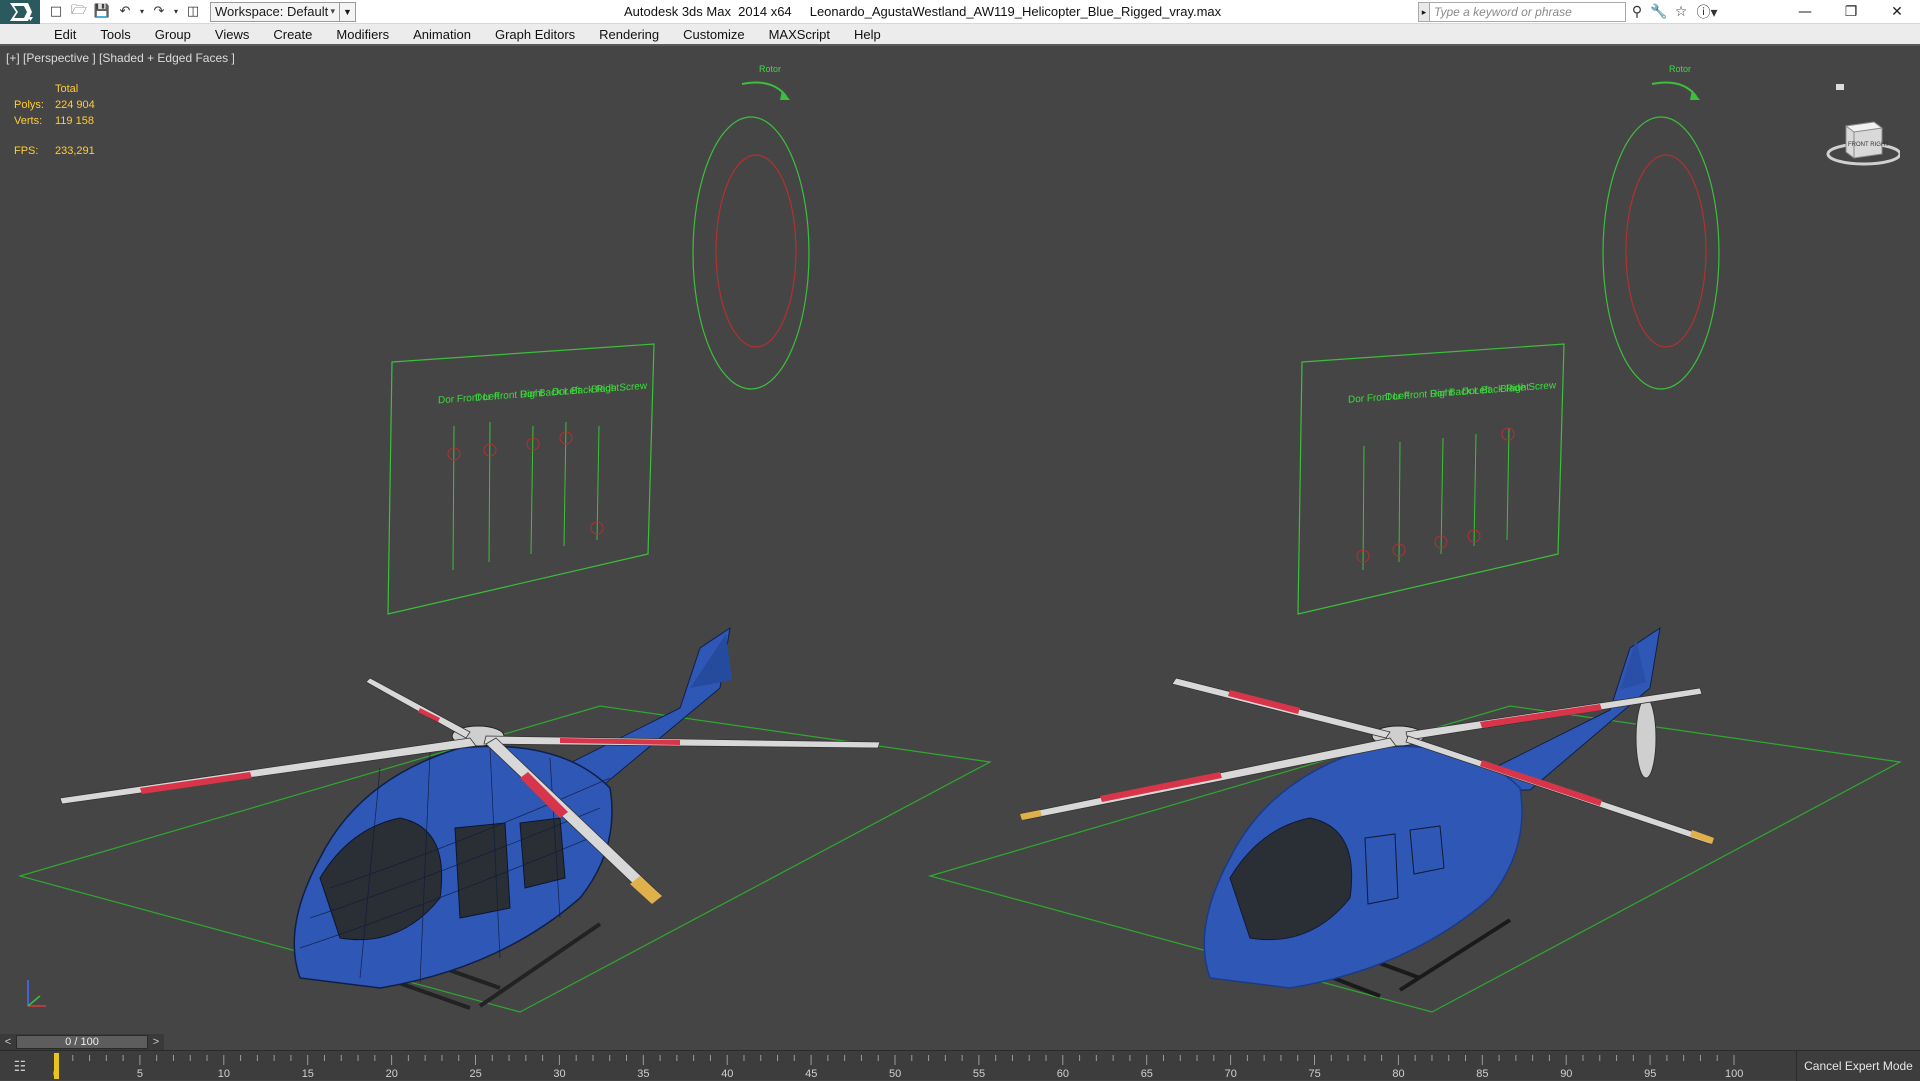 The image size is (1920, 1081). What do you see at coordinates (142, 12) in the screenshot?
I see `undo-dropdown-icon: ▾` at bounding box center [142, 12].